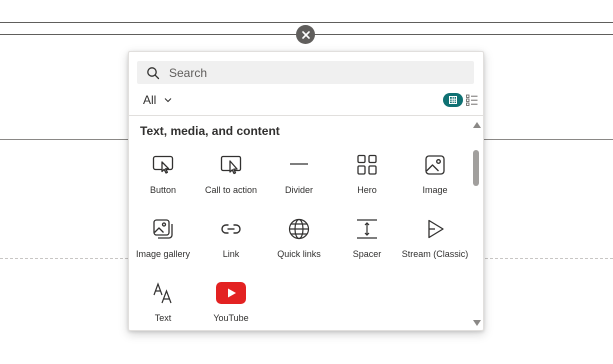 This screenshot has width=613, height=364. Describe the element at coordinates (163, 165) in the screenshot. I see `button-icon` at that location.